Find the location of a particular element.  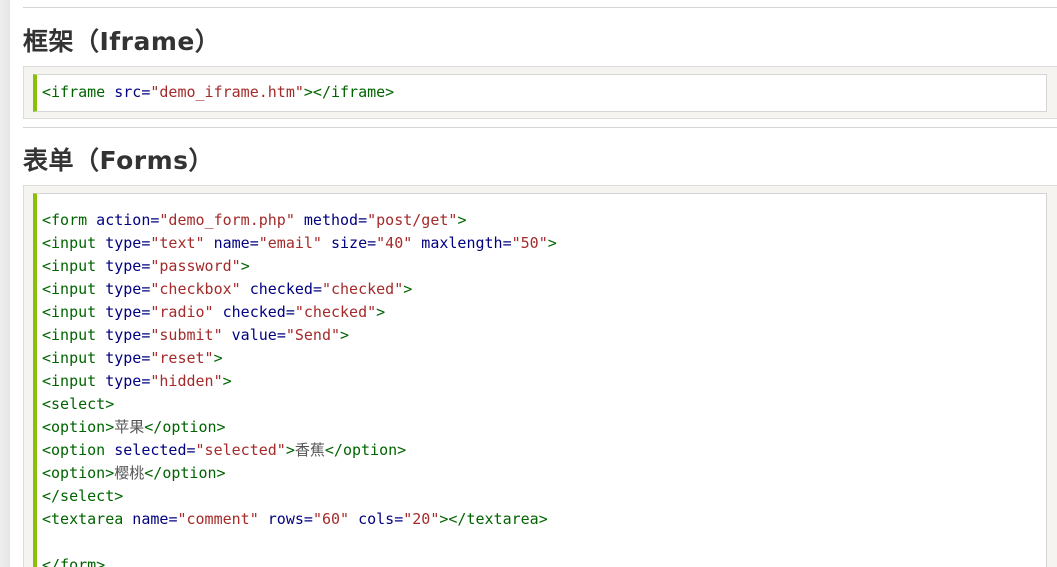

code-tag: <select> is located at coordinates (78, 404).